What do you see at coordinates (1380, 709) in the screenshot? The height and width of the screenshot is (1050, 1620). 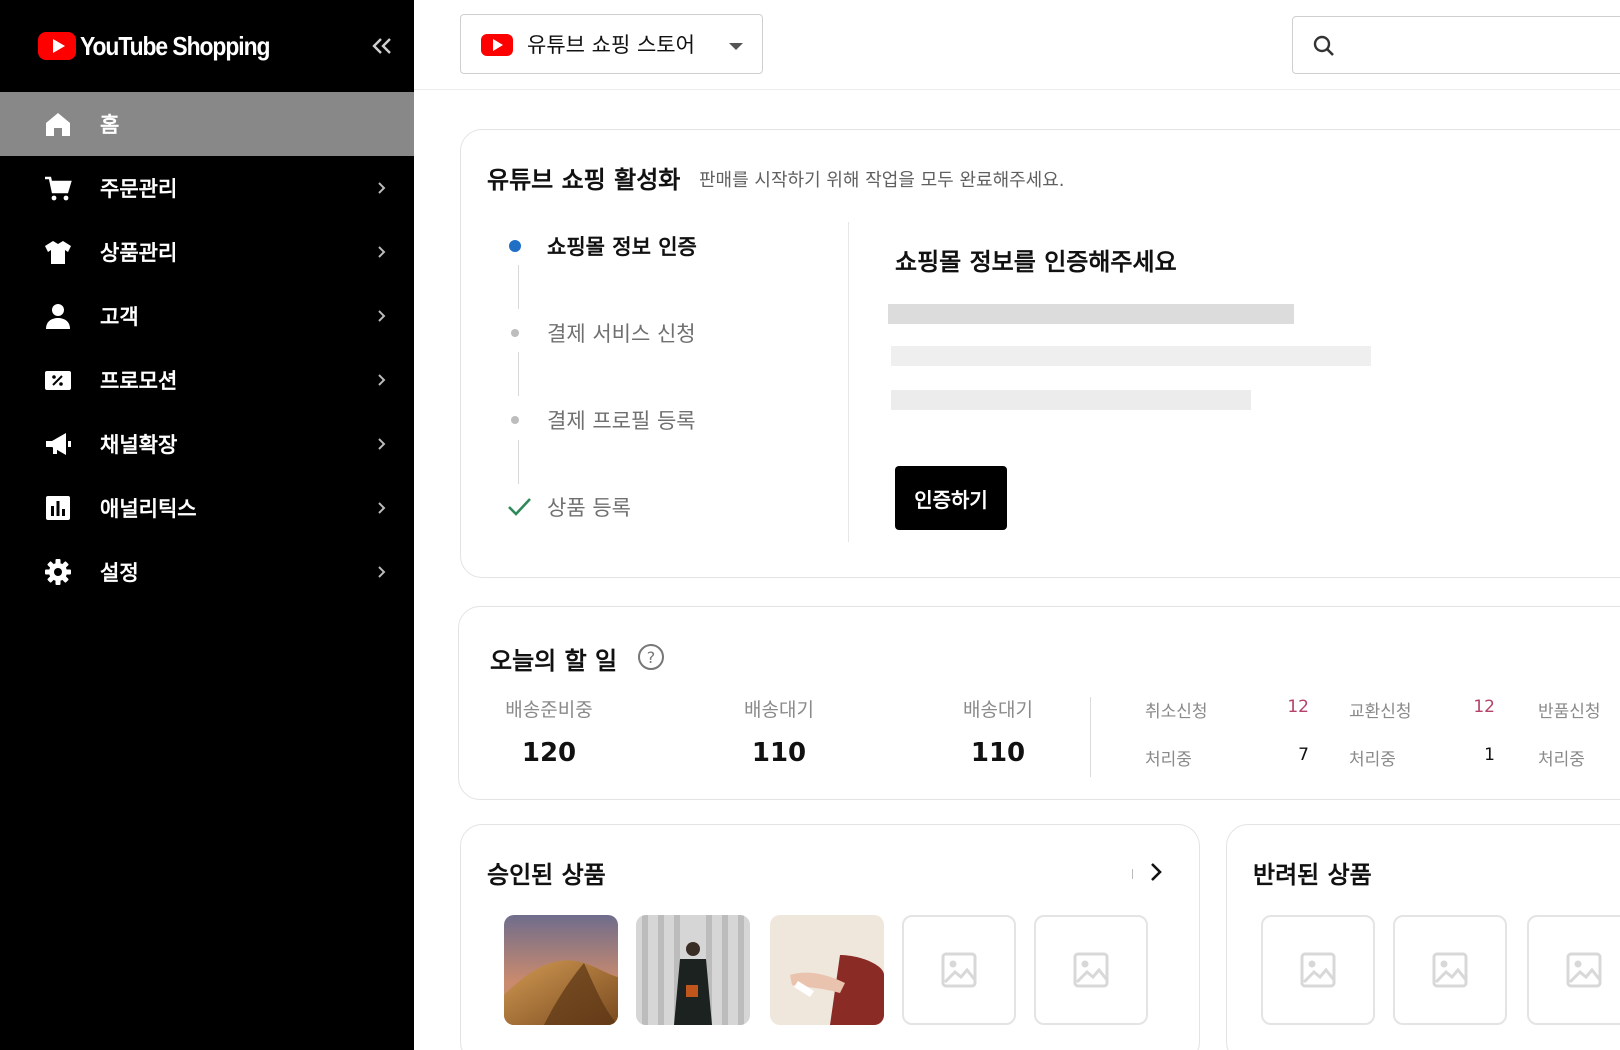 I see `exchange-request-label: 교환신청` at bounding box center [1380, 709].